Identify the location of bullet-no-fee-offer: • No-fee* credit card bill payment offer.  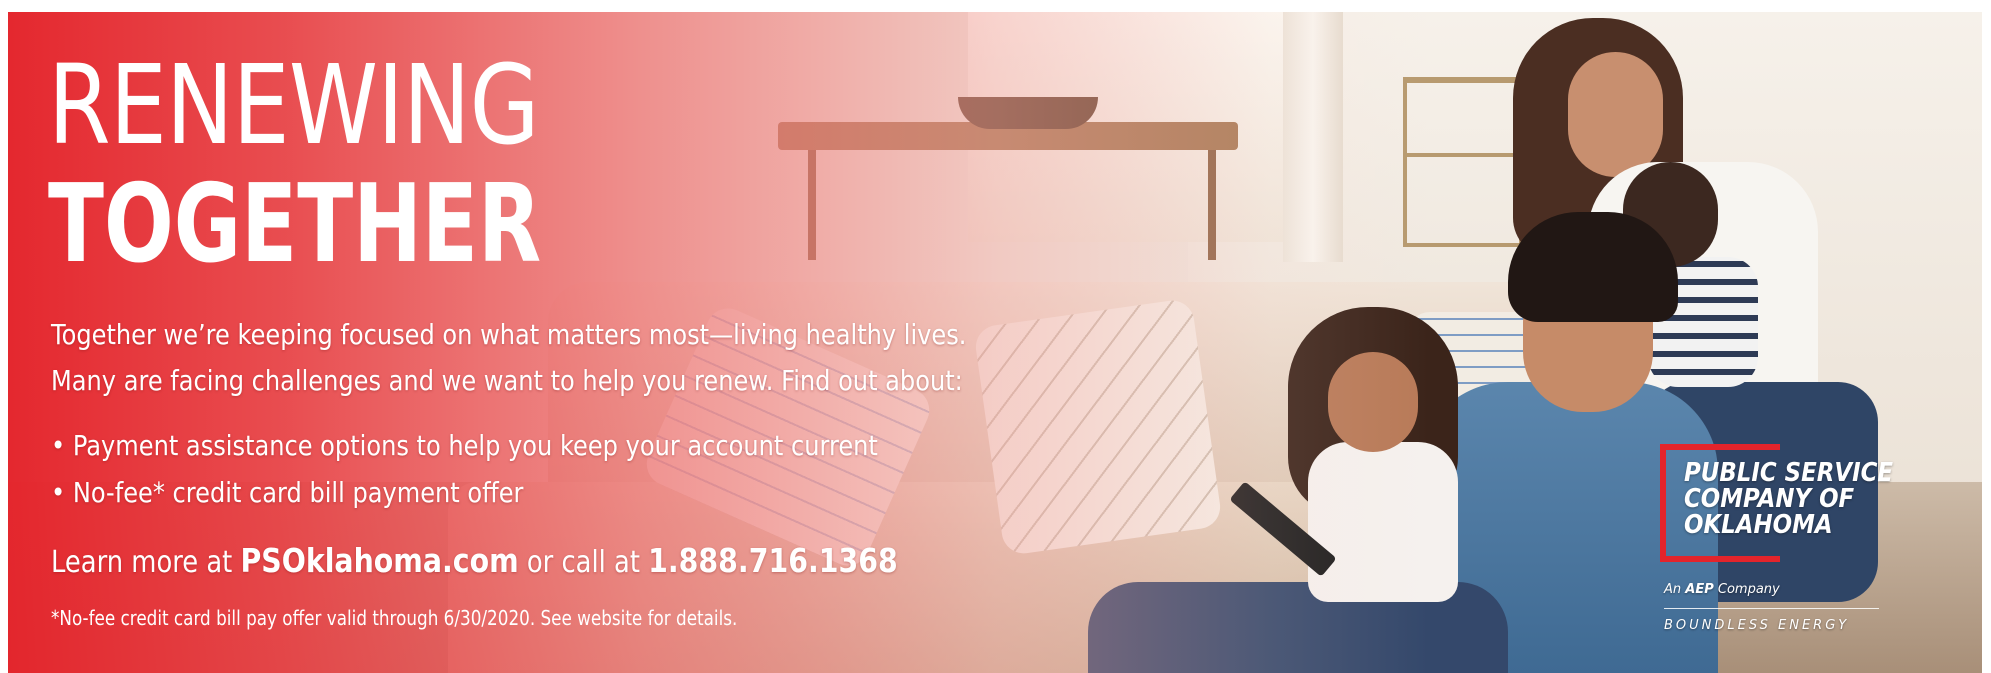
(287, 492).